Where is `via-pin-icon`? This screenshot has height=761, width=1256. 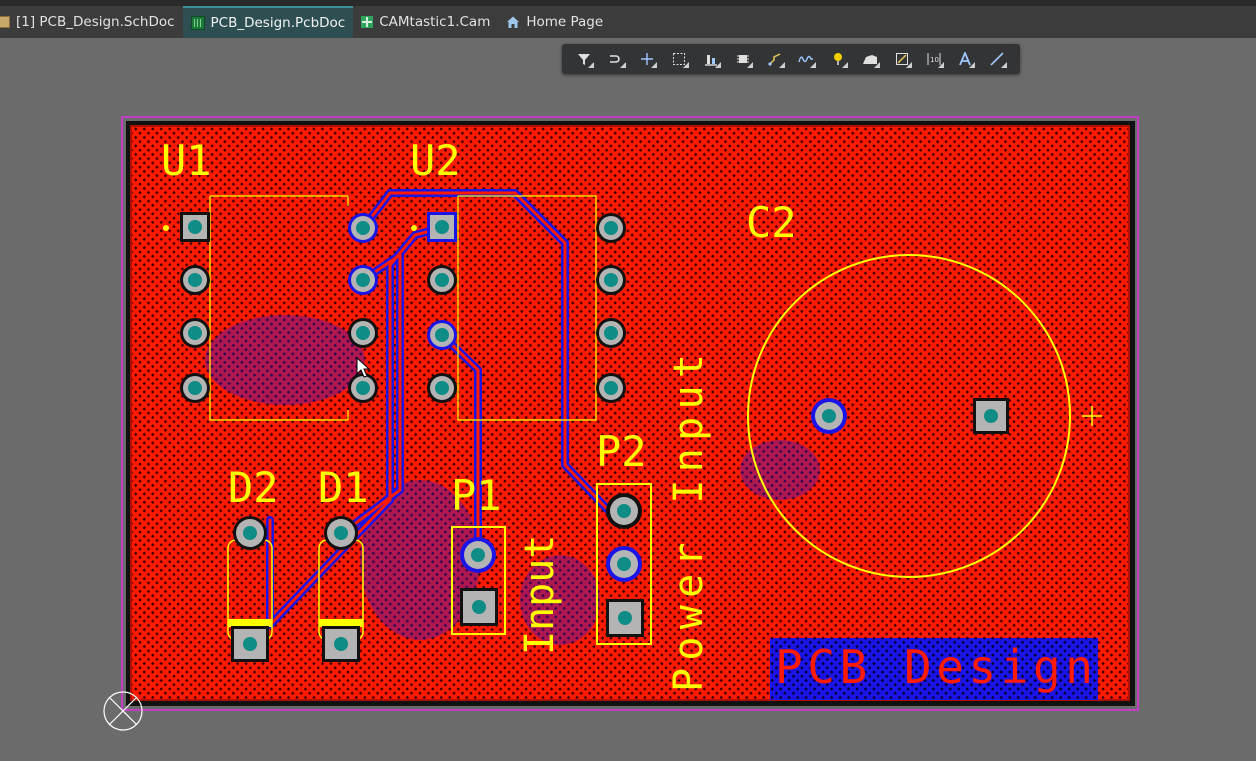 via-pin-icon is located at coordinates (838, 59).